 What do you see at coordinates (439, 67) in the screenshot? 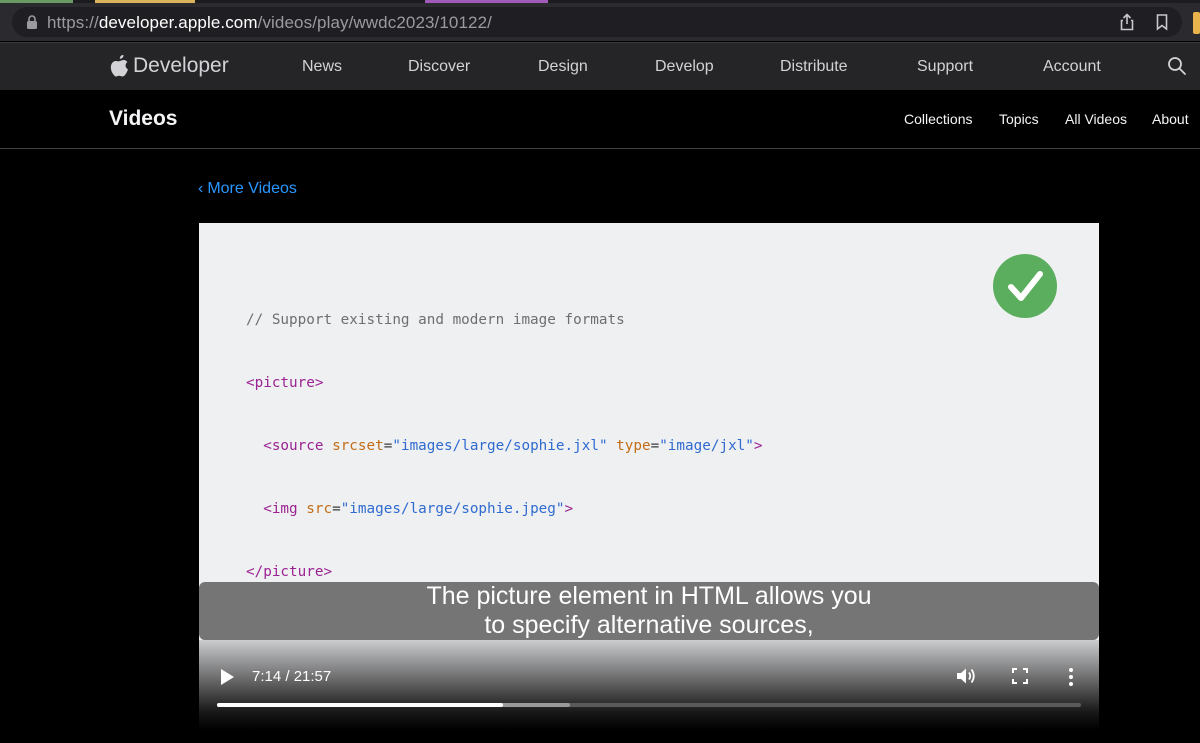
I see `nav-item-discover: Discover` at bounding box center [439, 67].